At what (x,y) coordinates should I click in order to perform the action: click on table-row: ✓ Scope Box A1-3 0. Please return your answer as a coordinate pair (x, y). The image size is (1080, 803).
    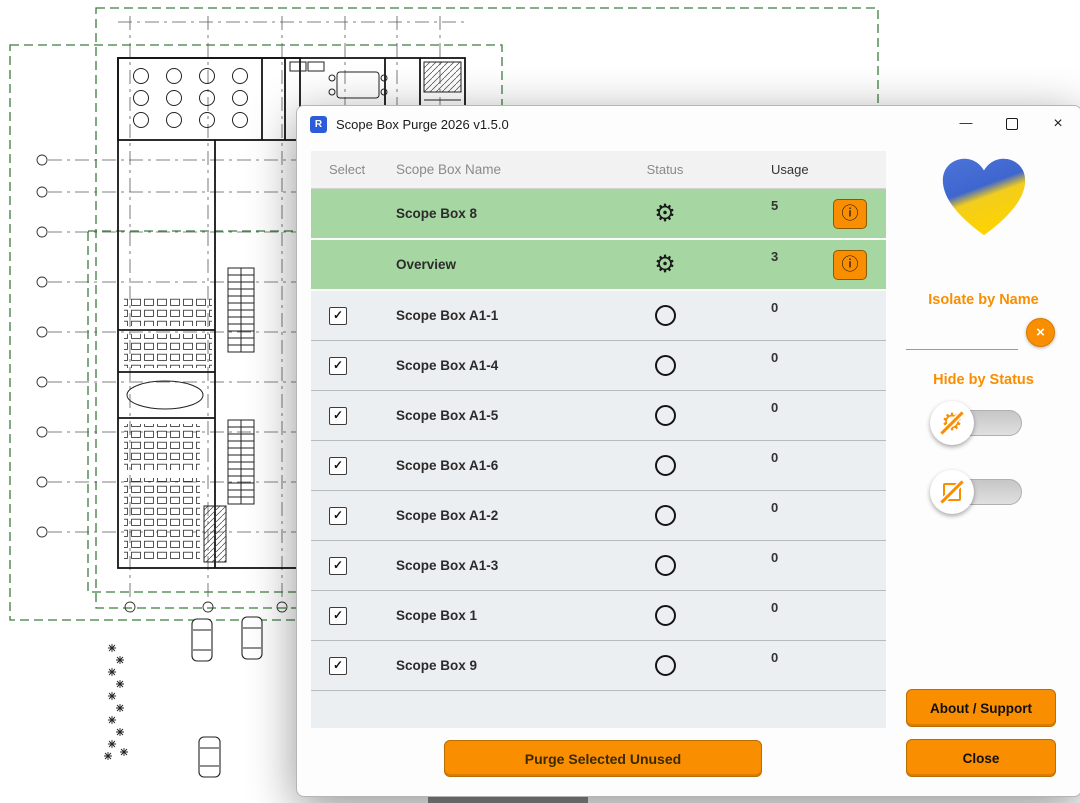
    Looking at the image, I should click on (598, 566).